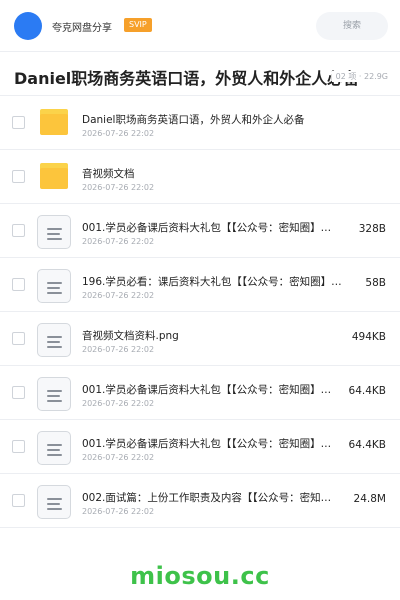  I want to click on file-size: 494KB, so click(368, 337).